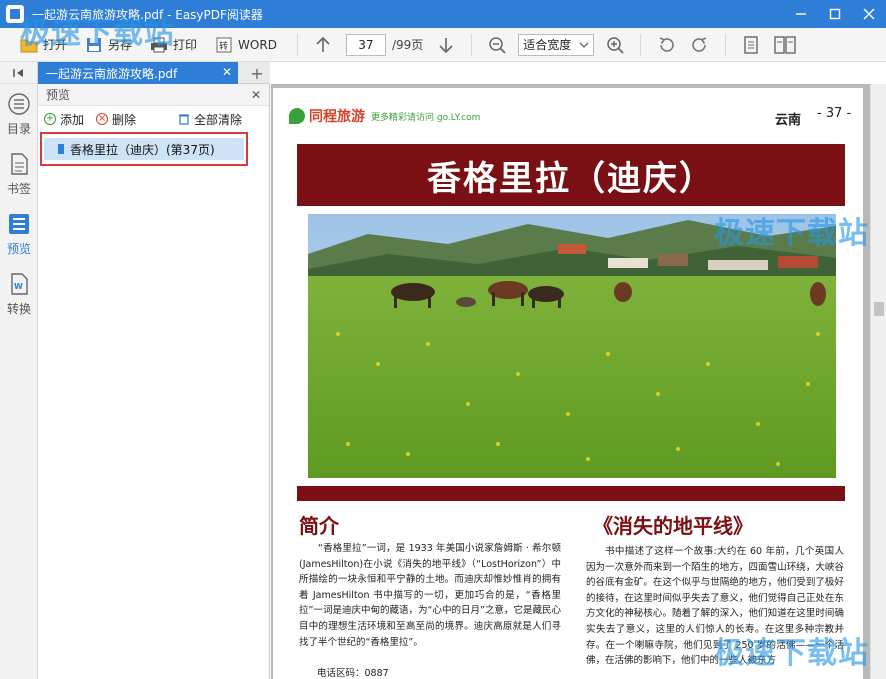 The height and width of the screenshot is (679, 886). I want to click on double-page-icon, so click(785, 44).